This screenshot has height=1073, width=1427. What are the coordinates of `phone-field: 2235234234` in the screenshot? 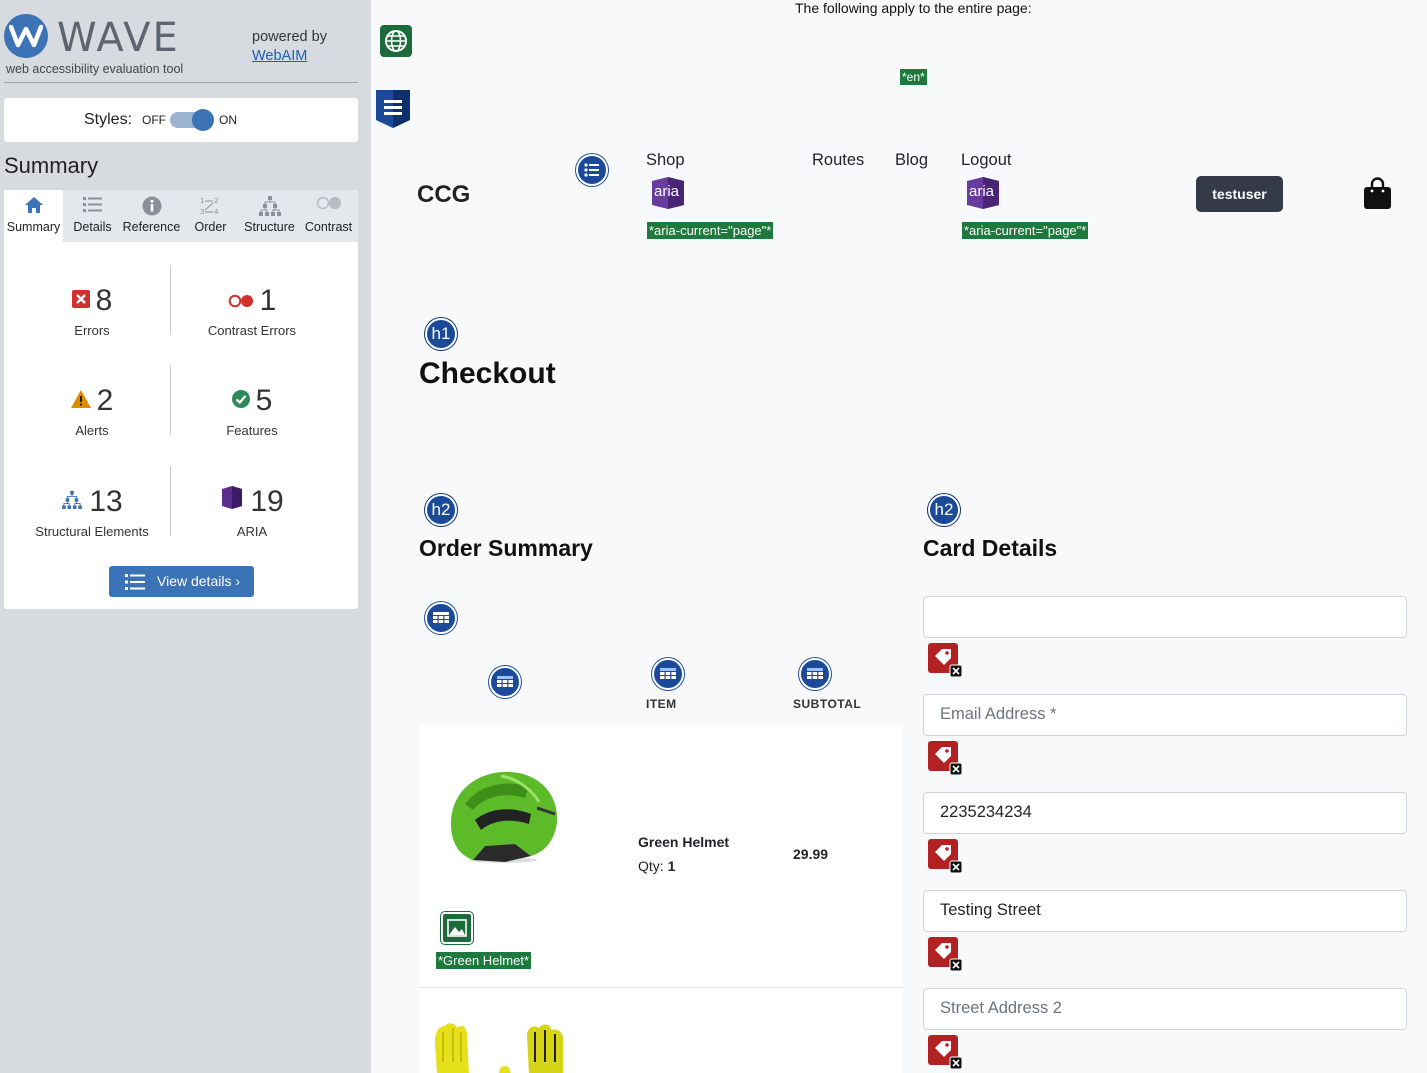 It's located at (1165, 813).